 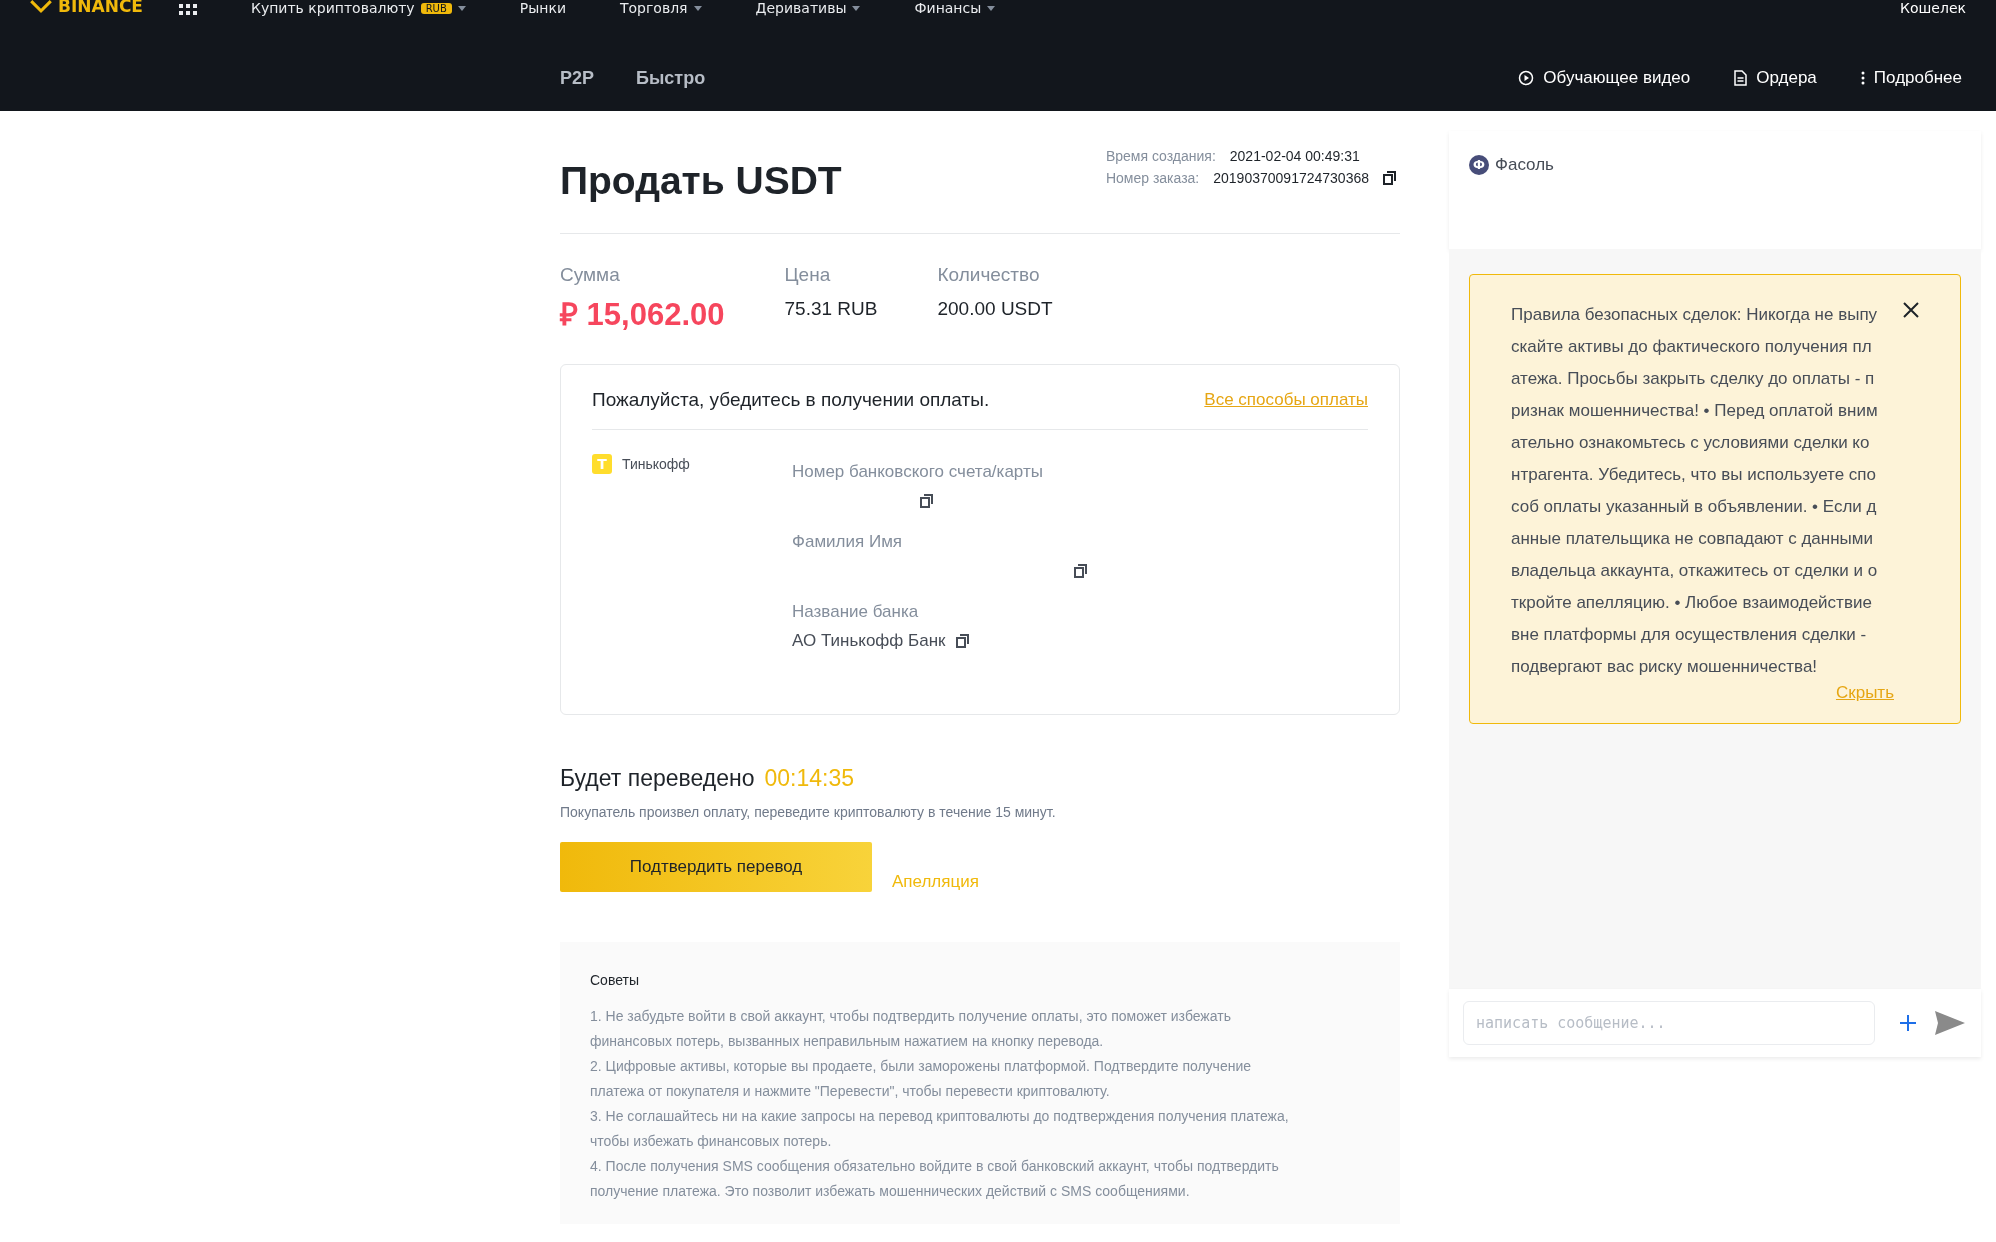 What do you see at coordinates (656, 464) in the screenshot?
I see `bank-name: Тинькофф` at bounding box center [656, 464].